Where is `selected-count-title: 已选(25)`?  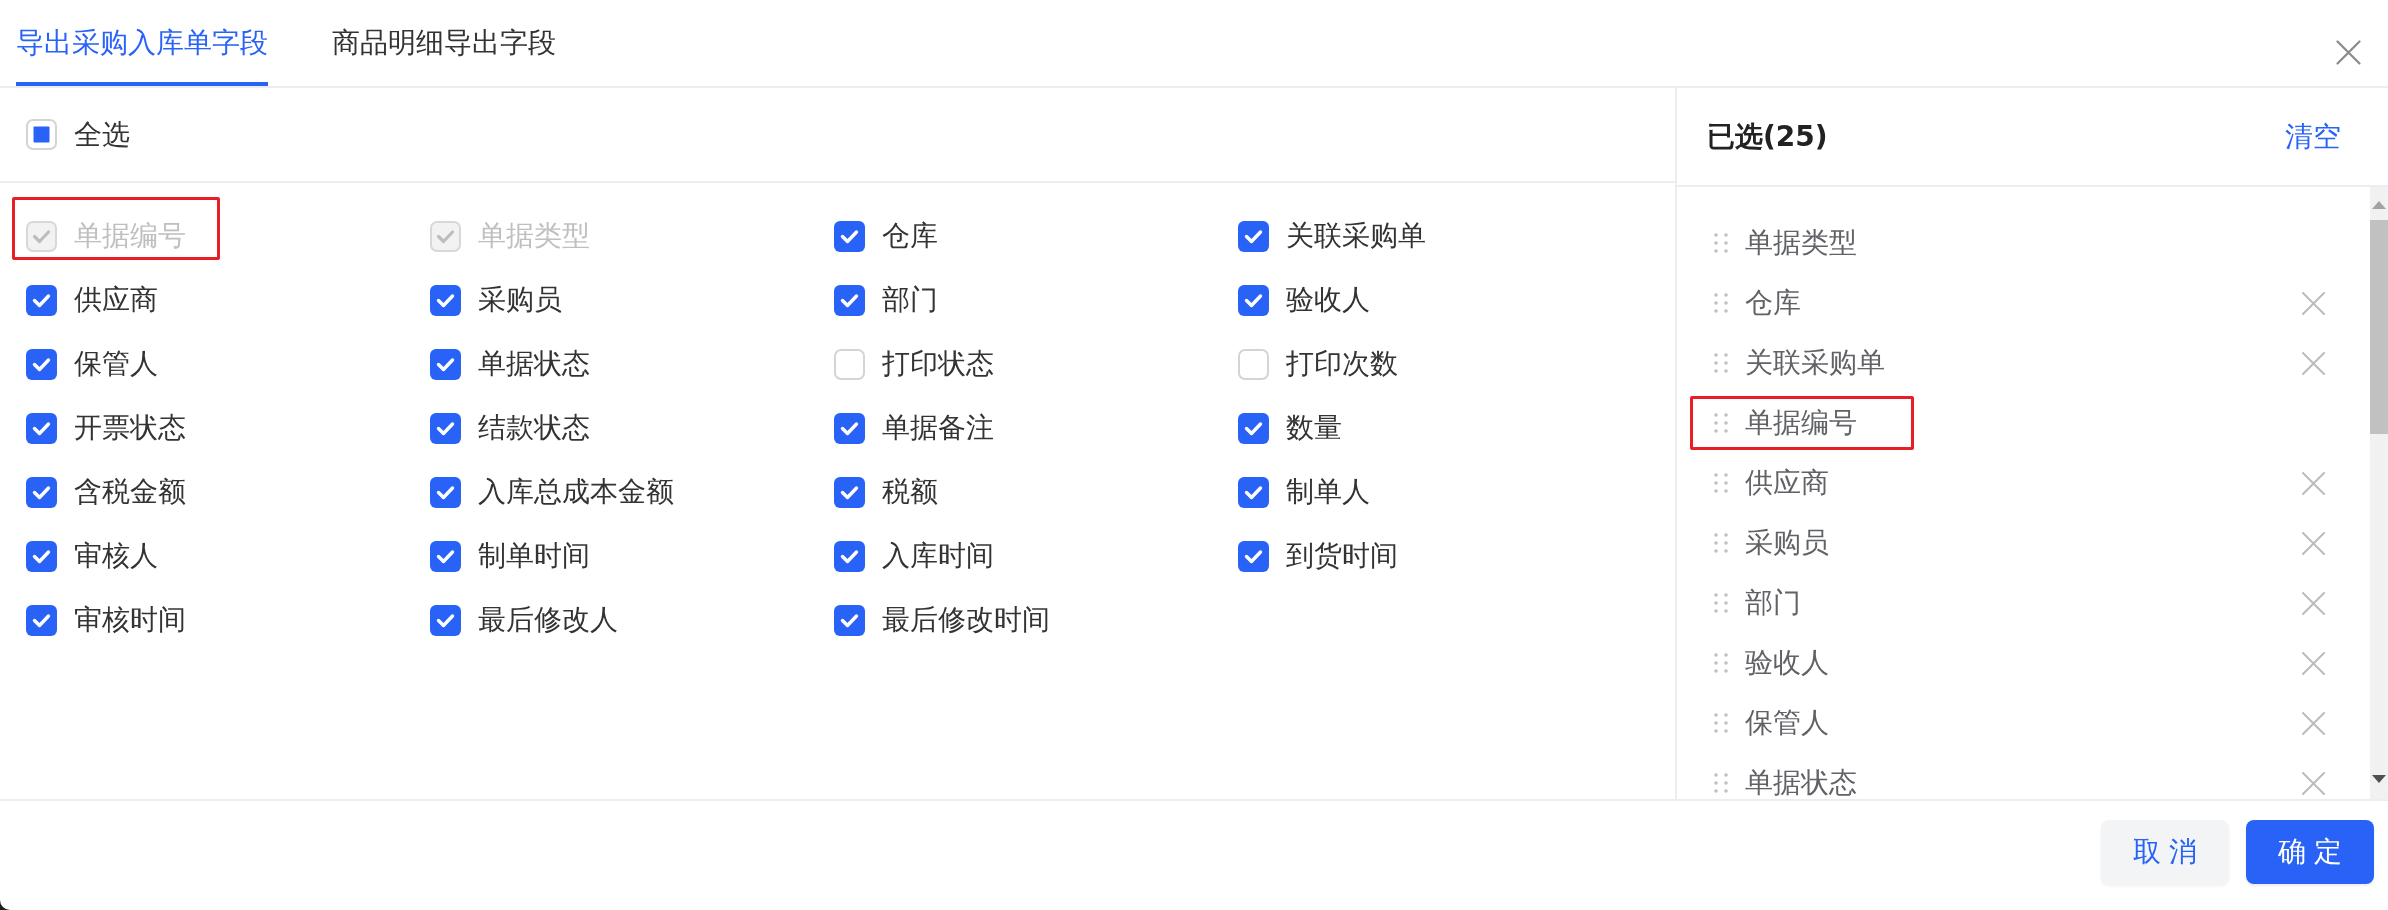 selected-count-title: 已选(25) is located at coordinates (1767, 136).